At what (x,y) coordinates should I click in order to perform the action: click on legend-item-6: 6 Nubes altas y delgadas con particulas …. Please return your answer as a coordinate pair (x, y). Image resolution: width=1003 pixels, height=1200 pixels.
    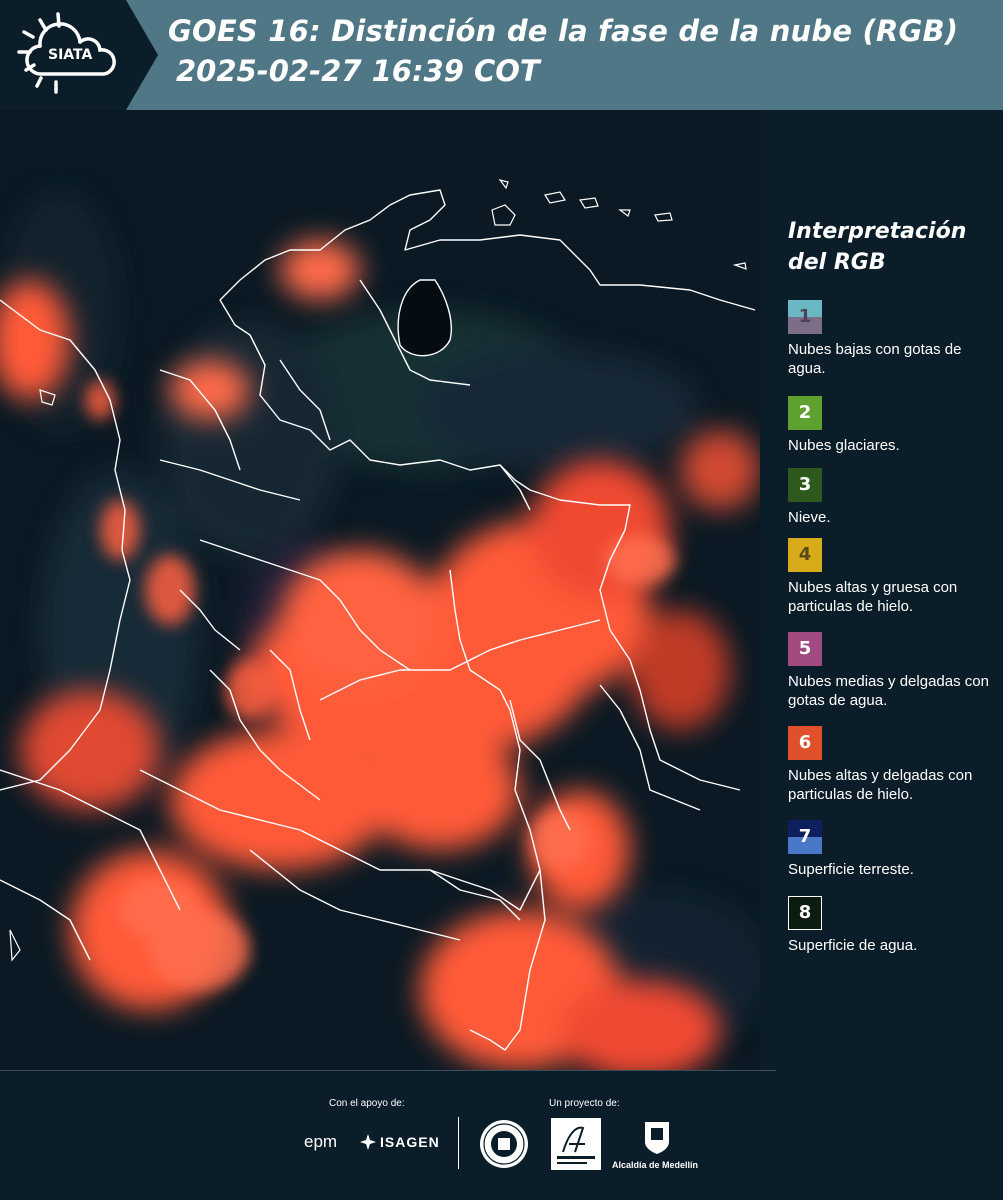
    Looking at the image, I should click on (894, 765).